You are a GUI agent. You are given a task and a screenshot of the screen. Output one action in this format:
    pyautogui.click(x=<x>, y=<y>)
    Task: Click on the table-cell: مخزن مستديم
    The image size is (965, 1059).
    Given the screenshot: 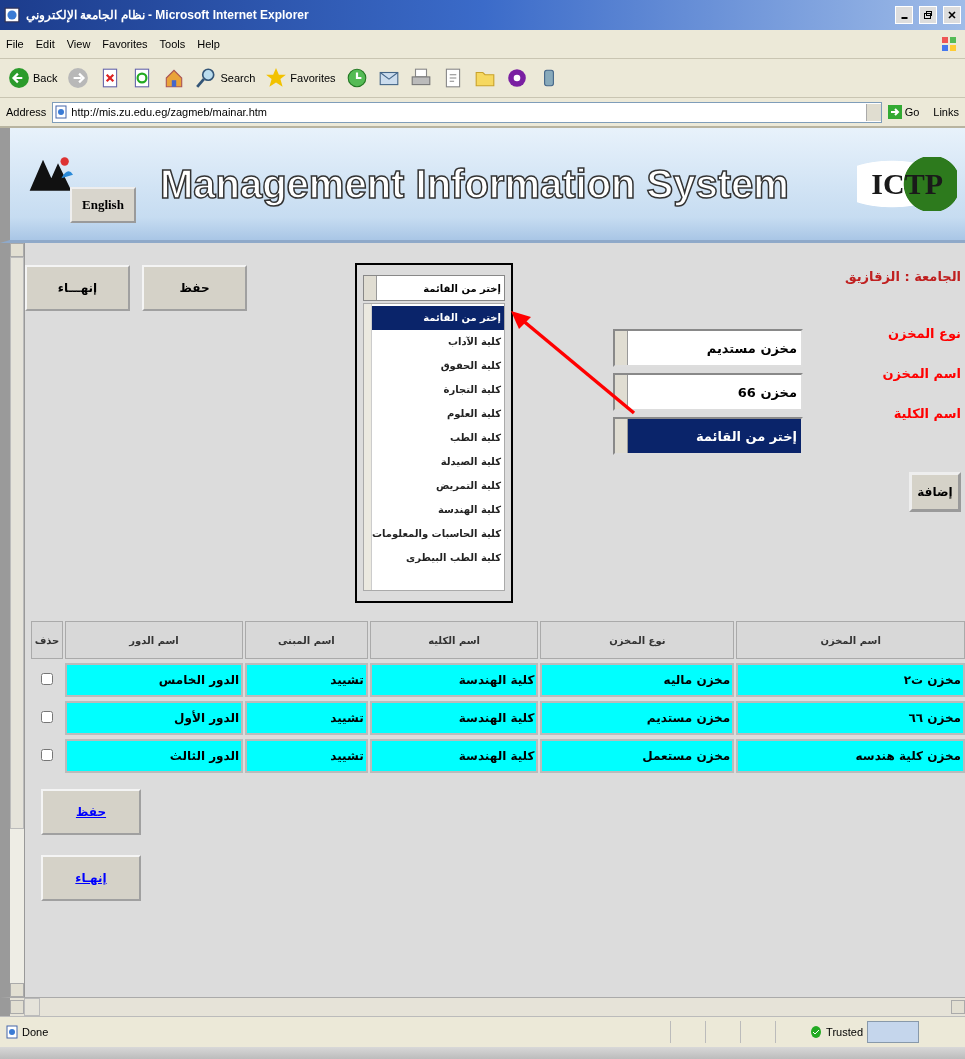 What is the action you would take?
    pyautogui.click(x=637, y=718)
    